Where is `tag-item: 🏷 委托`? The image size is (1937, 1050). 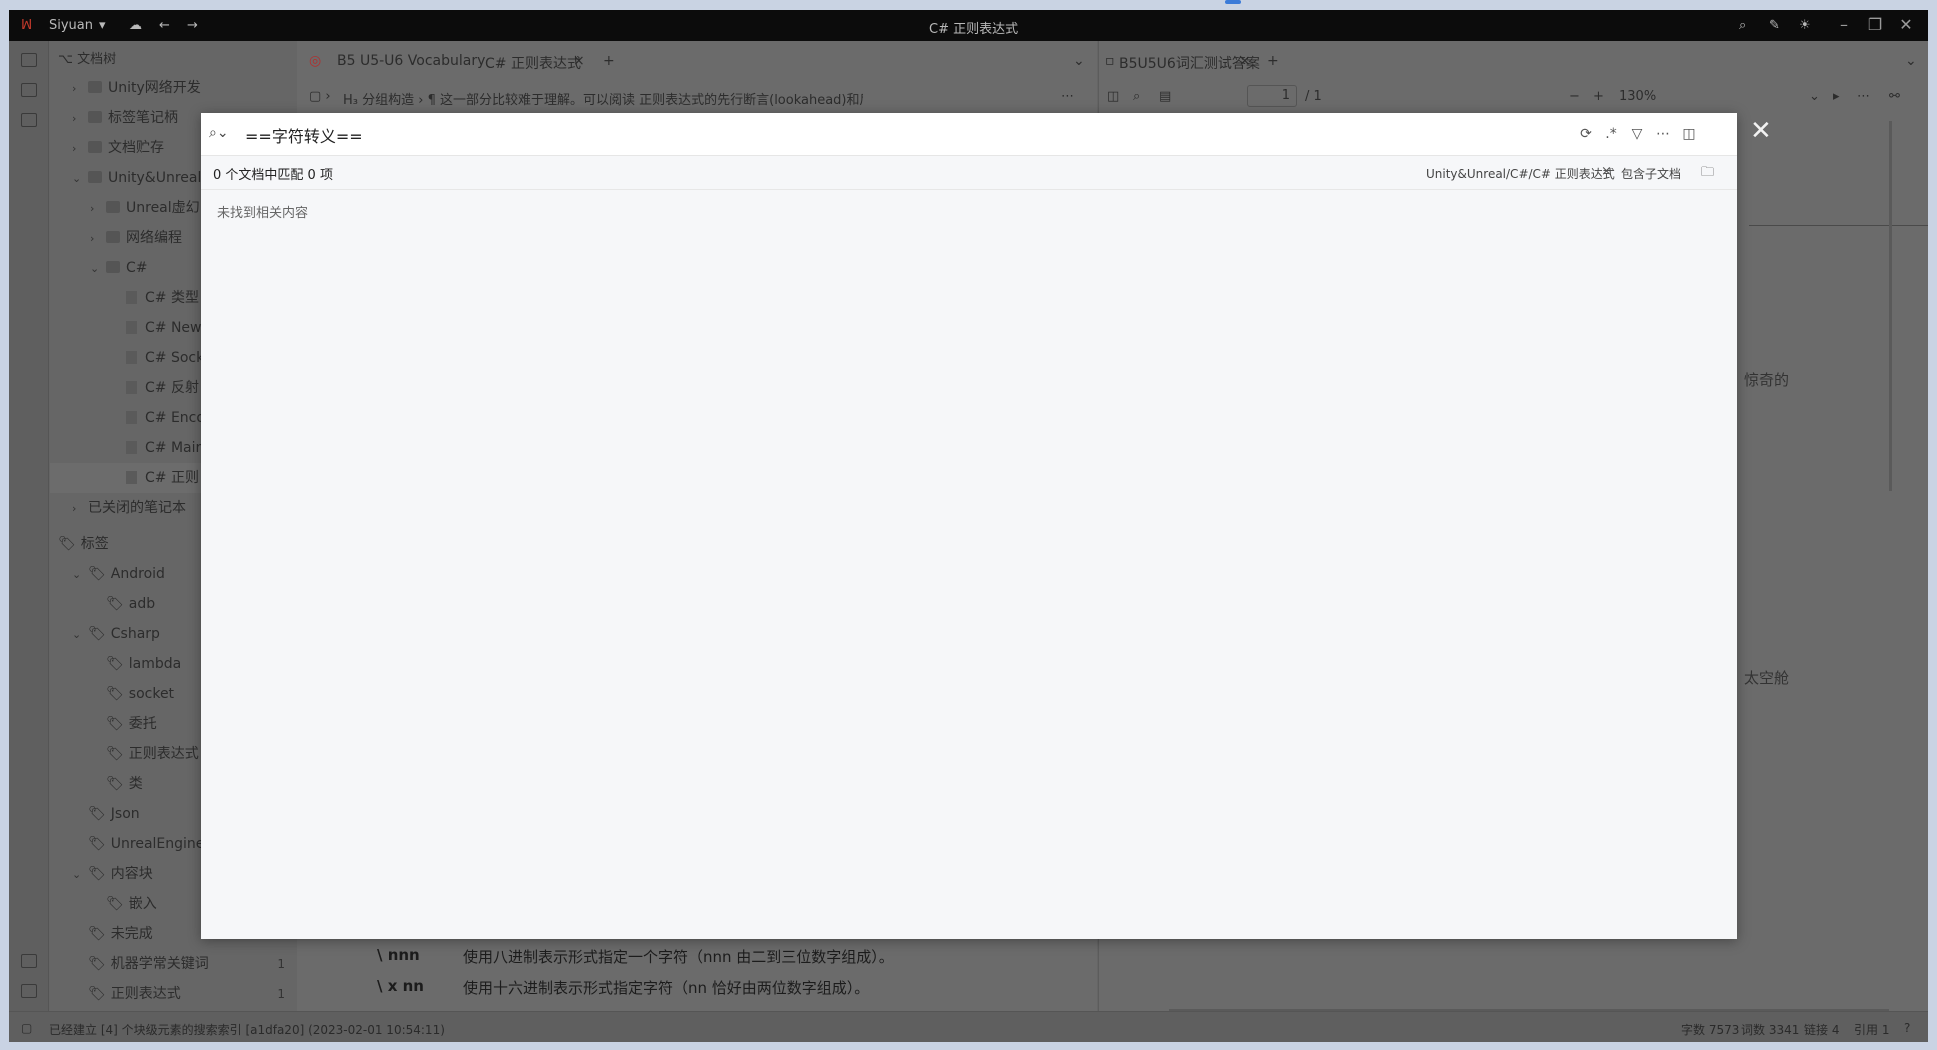 tag-item: 🏷 委托 is located at coordinates (131, 724).